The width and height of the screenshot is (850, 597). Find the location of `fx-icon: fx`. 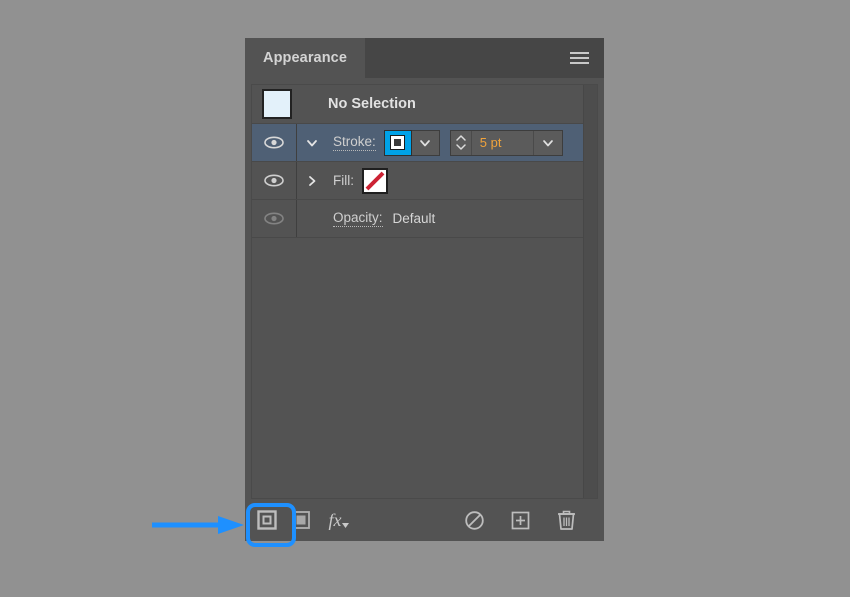

fx-icon: fx is located at coordinates (338, 520).